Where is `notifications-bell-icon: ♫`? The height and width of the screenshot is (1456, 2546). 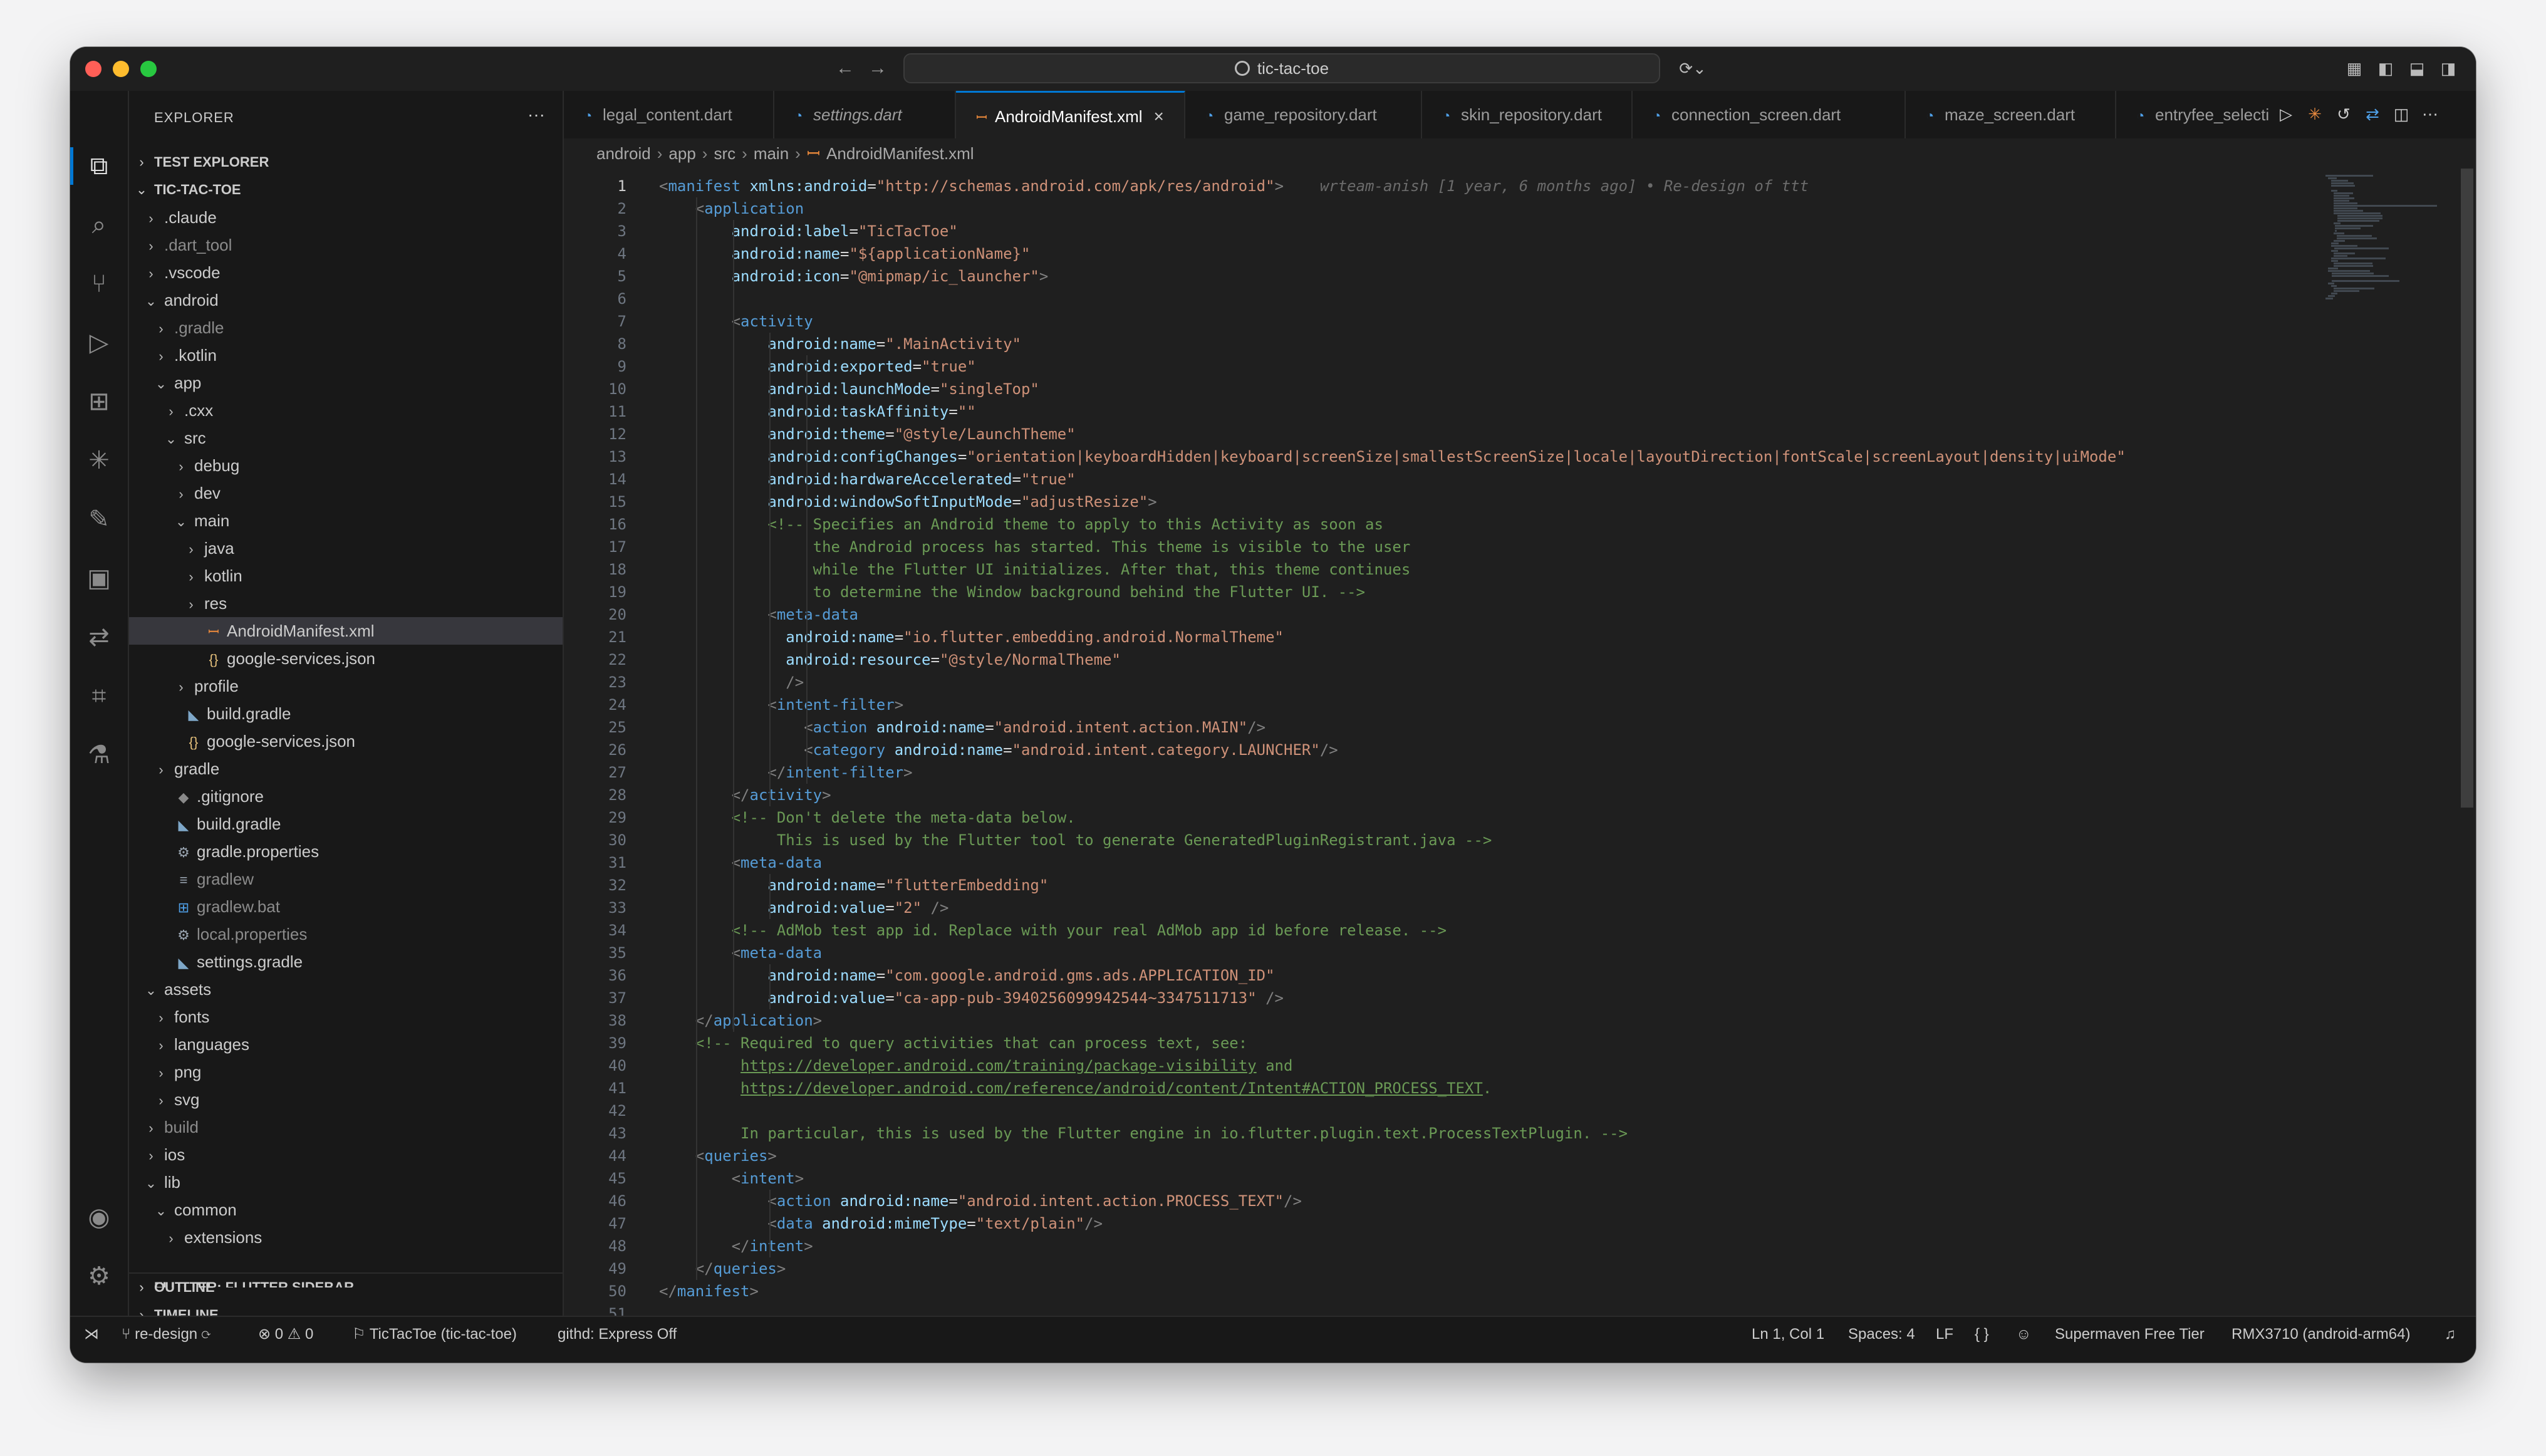 notifications-bell-icon: ♫ is located at coordinates (2450, 1334).